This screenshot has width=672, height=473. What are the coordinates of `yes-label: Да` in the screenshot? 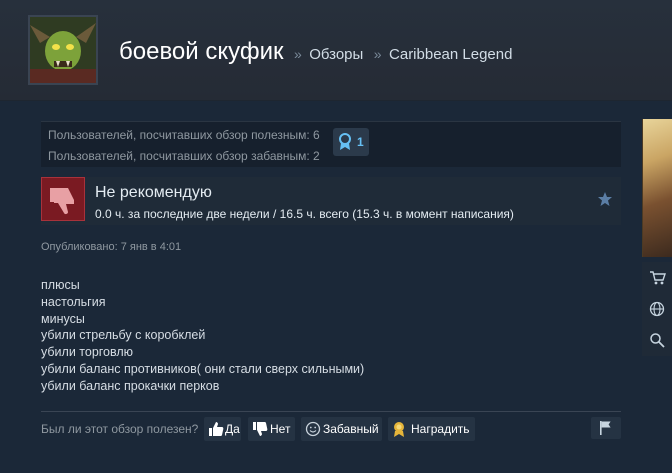 It's located at (232, 429).